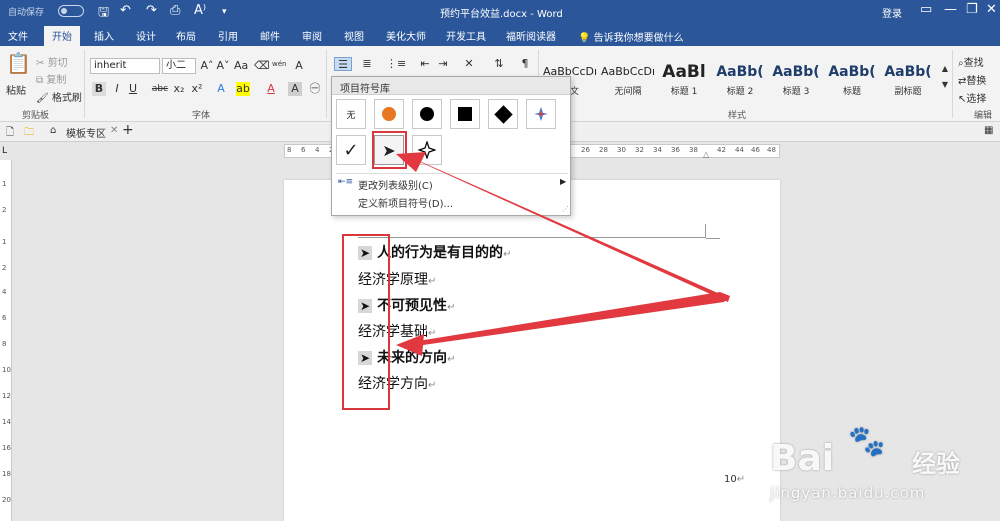  What do you see at coordinates (351, 114) in the screenshot?
I see `bullet-none-option: 无` at bounding box center [351, 114].